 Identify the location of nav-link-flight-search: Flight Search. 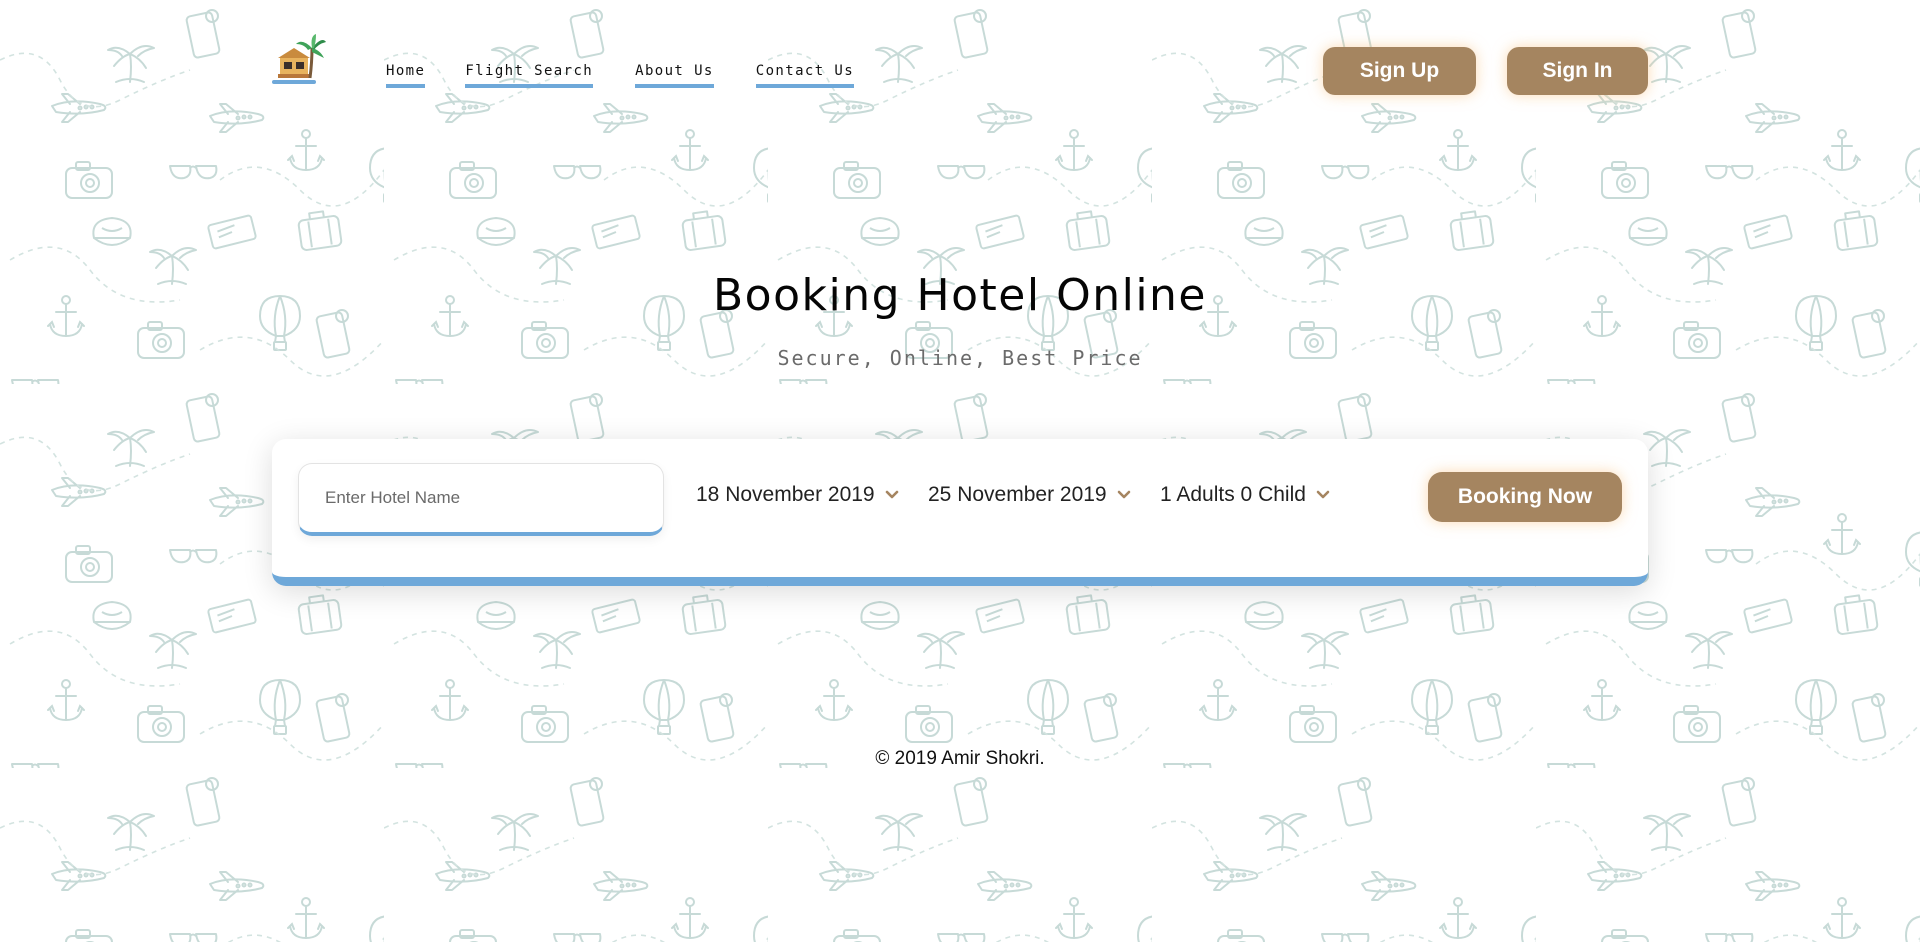
(529, 75).